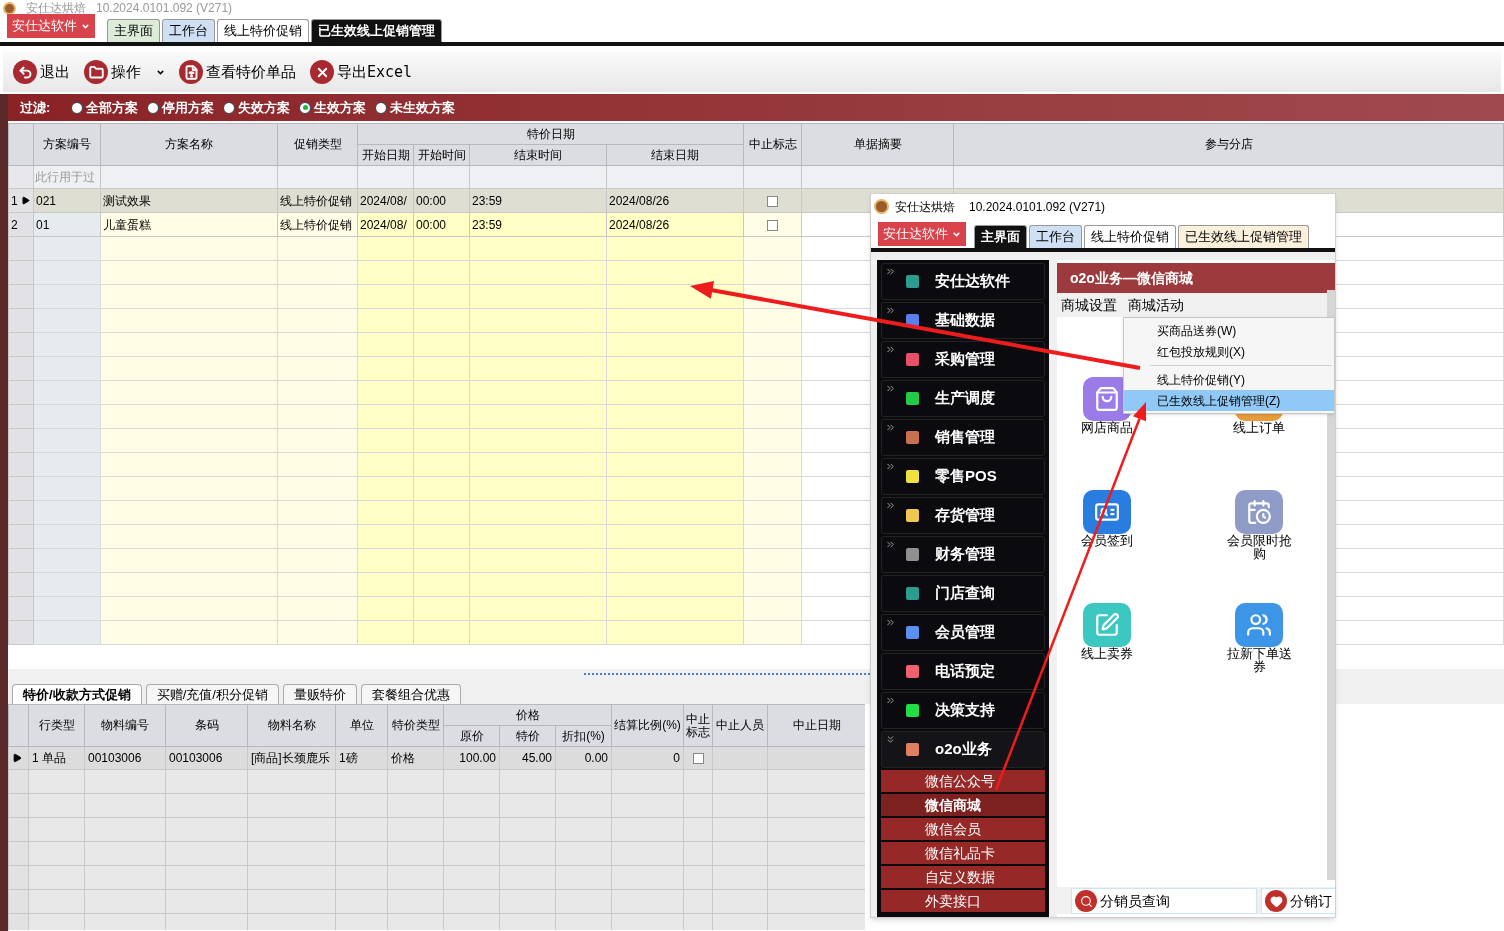 Image resolution: width=1504 pixels, height=931 pixels. I want to click on nav-item: 销售管理, so click(963, 437).